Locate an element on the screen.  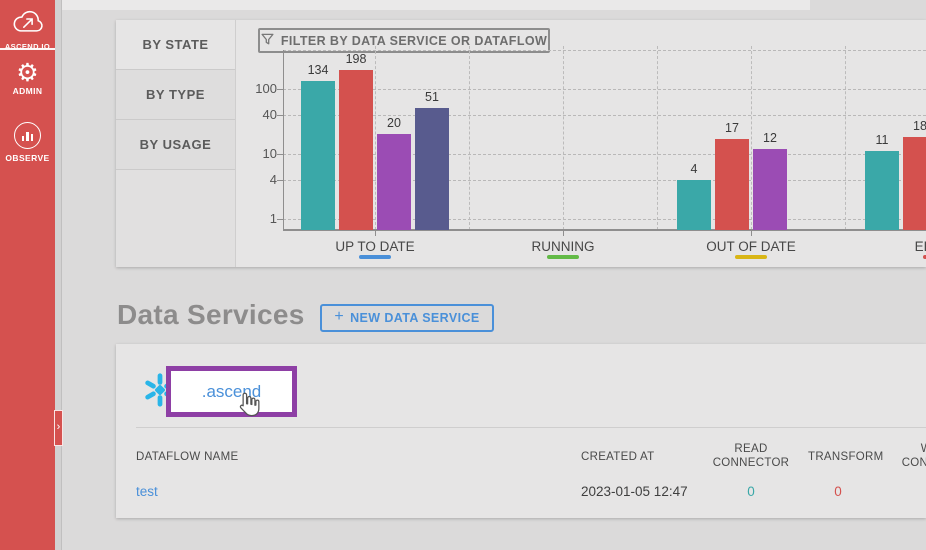
col-read-connector: READ CONNECTOR is located at coordinates (751, 456).